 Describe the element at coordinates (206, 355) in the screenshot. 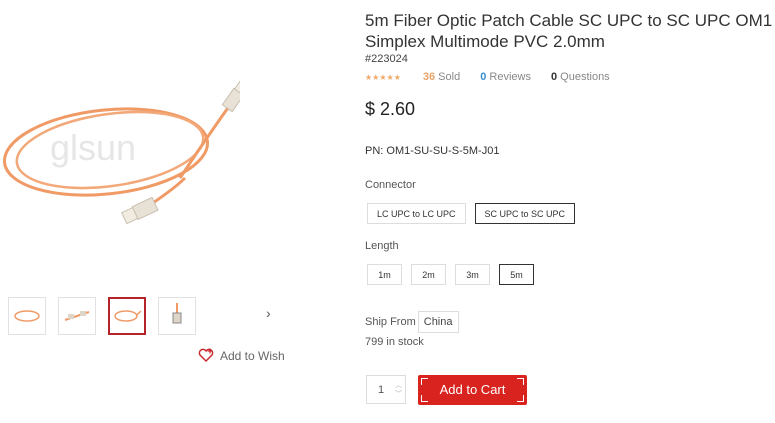

I see `heart-plus-icon` at that location.